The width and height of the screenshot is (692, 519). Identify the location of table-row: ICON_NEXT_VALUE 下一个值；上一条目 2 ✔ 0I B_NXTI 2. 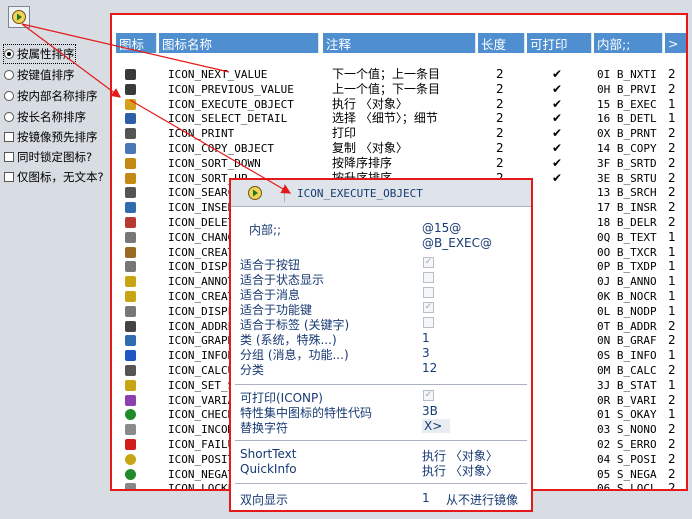
(399, 74).